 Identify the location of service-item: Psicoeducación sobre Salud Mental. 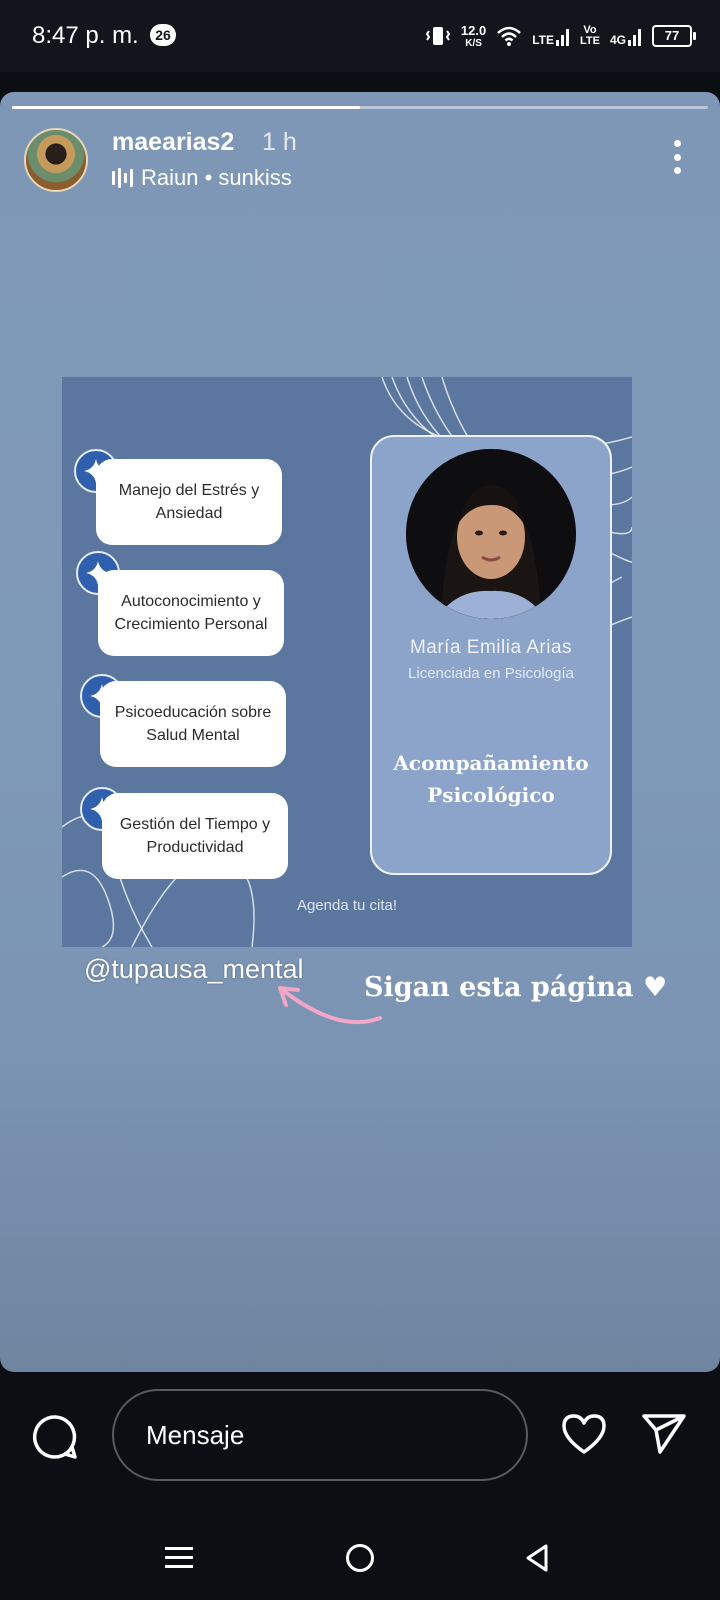
(193, 724).